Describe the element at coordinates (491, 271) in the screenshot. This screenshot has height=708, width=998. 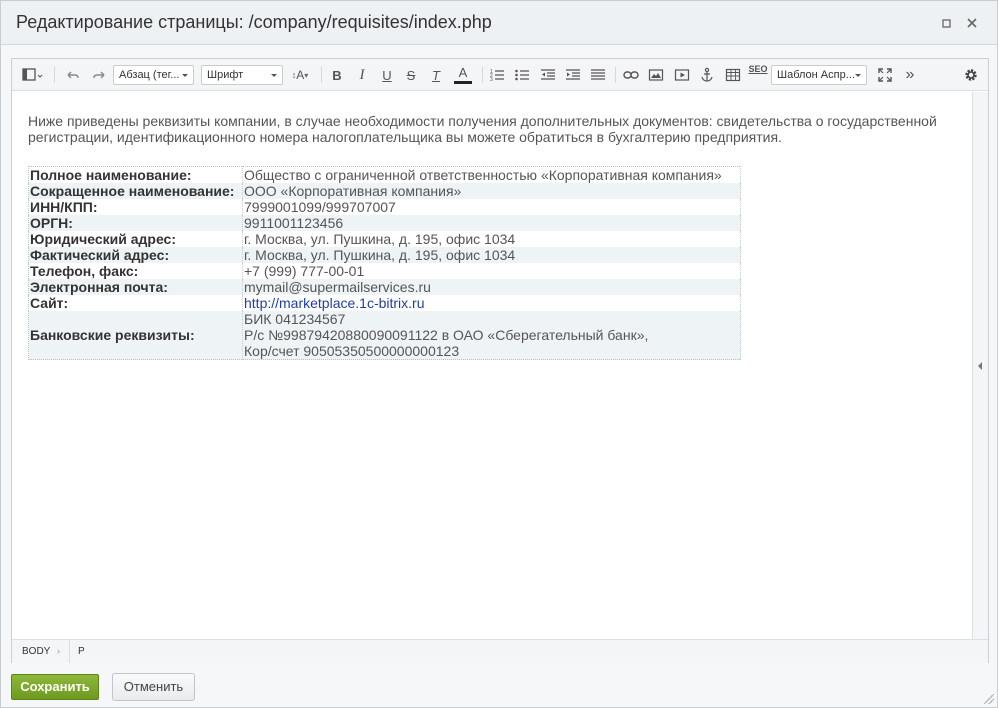
I see `requisite-value: +7 (999) 777-00-01` at that location.